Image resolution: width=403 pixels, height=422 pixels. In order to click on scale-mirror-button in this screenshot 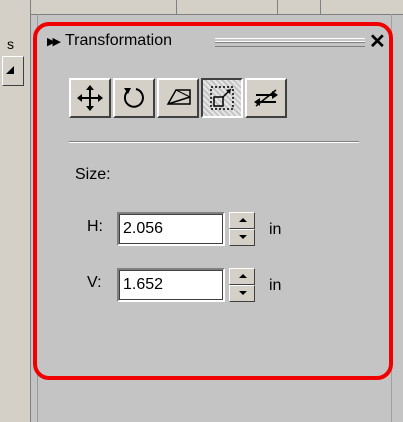, I will do `click(178, 98)`.